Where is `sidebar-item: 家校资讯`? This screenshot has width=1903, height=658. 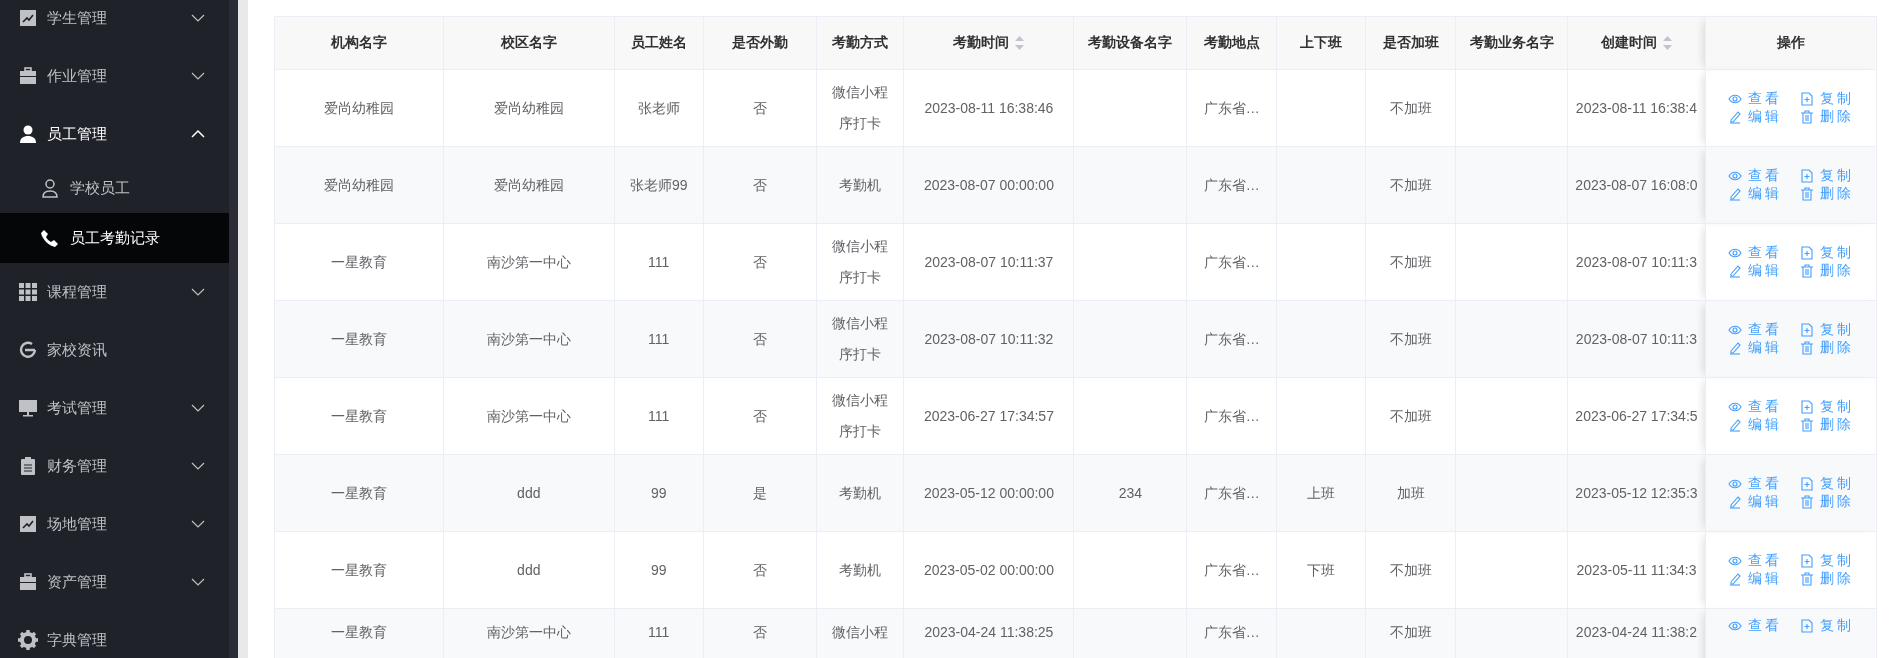 sidebar-item: 家校资讯 is located at coordinates (114, 350).